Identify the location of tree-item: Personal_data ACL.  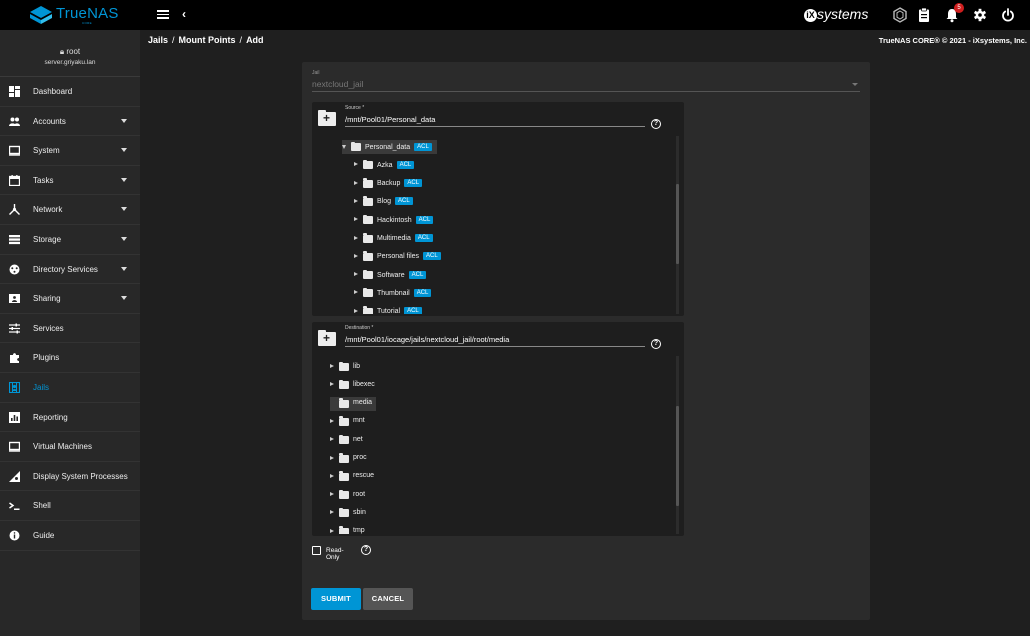
(389, 147).